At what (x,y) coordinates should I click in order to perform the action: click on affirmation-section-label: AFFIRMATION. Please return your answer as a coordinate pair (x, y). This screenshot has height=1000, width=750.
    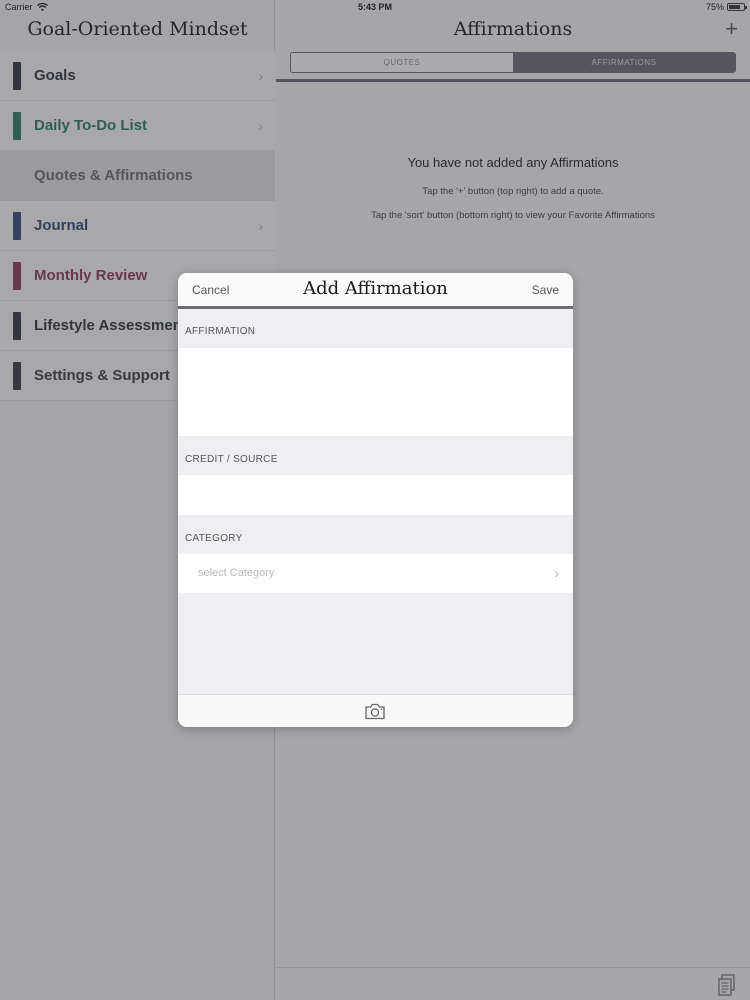
    Looking at the image, I should click on (220, 331).